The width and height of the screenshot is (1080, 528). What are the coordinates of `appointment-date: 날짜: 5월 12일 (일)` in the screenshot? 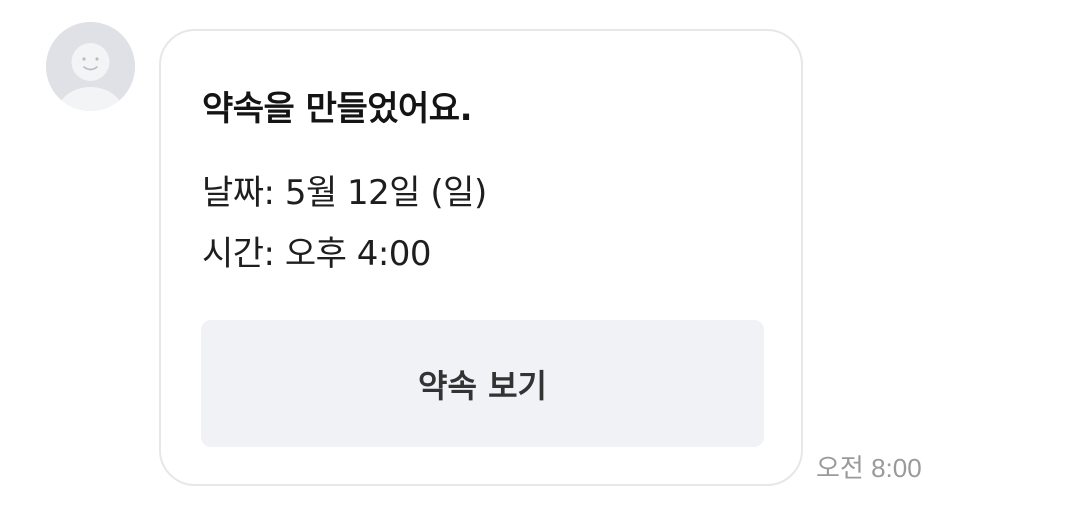 It's located at (344, 193).